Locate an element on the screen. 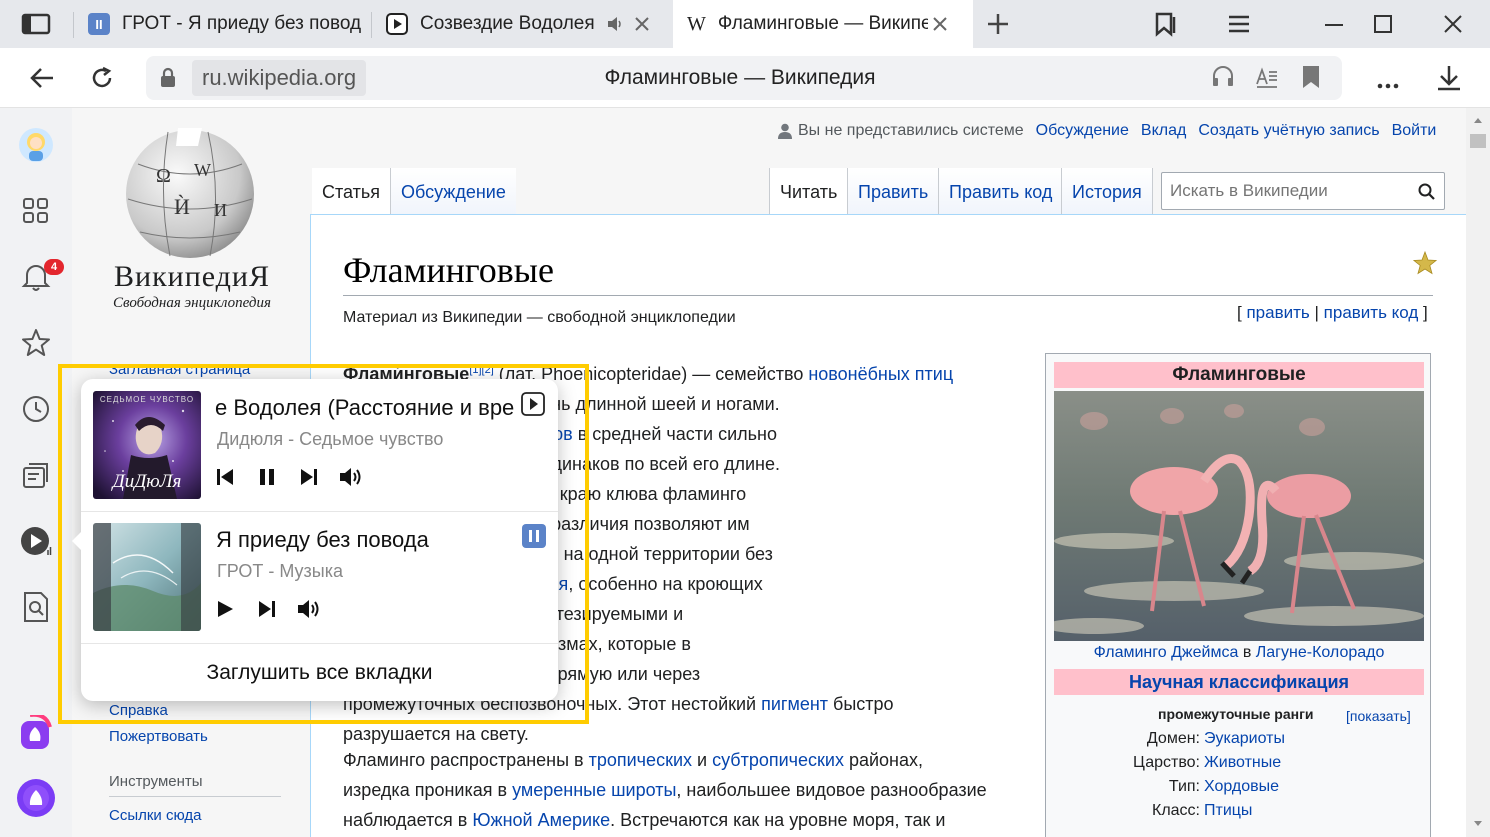  downloads-icon is located at coordinates (1449, 78).